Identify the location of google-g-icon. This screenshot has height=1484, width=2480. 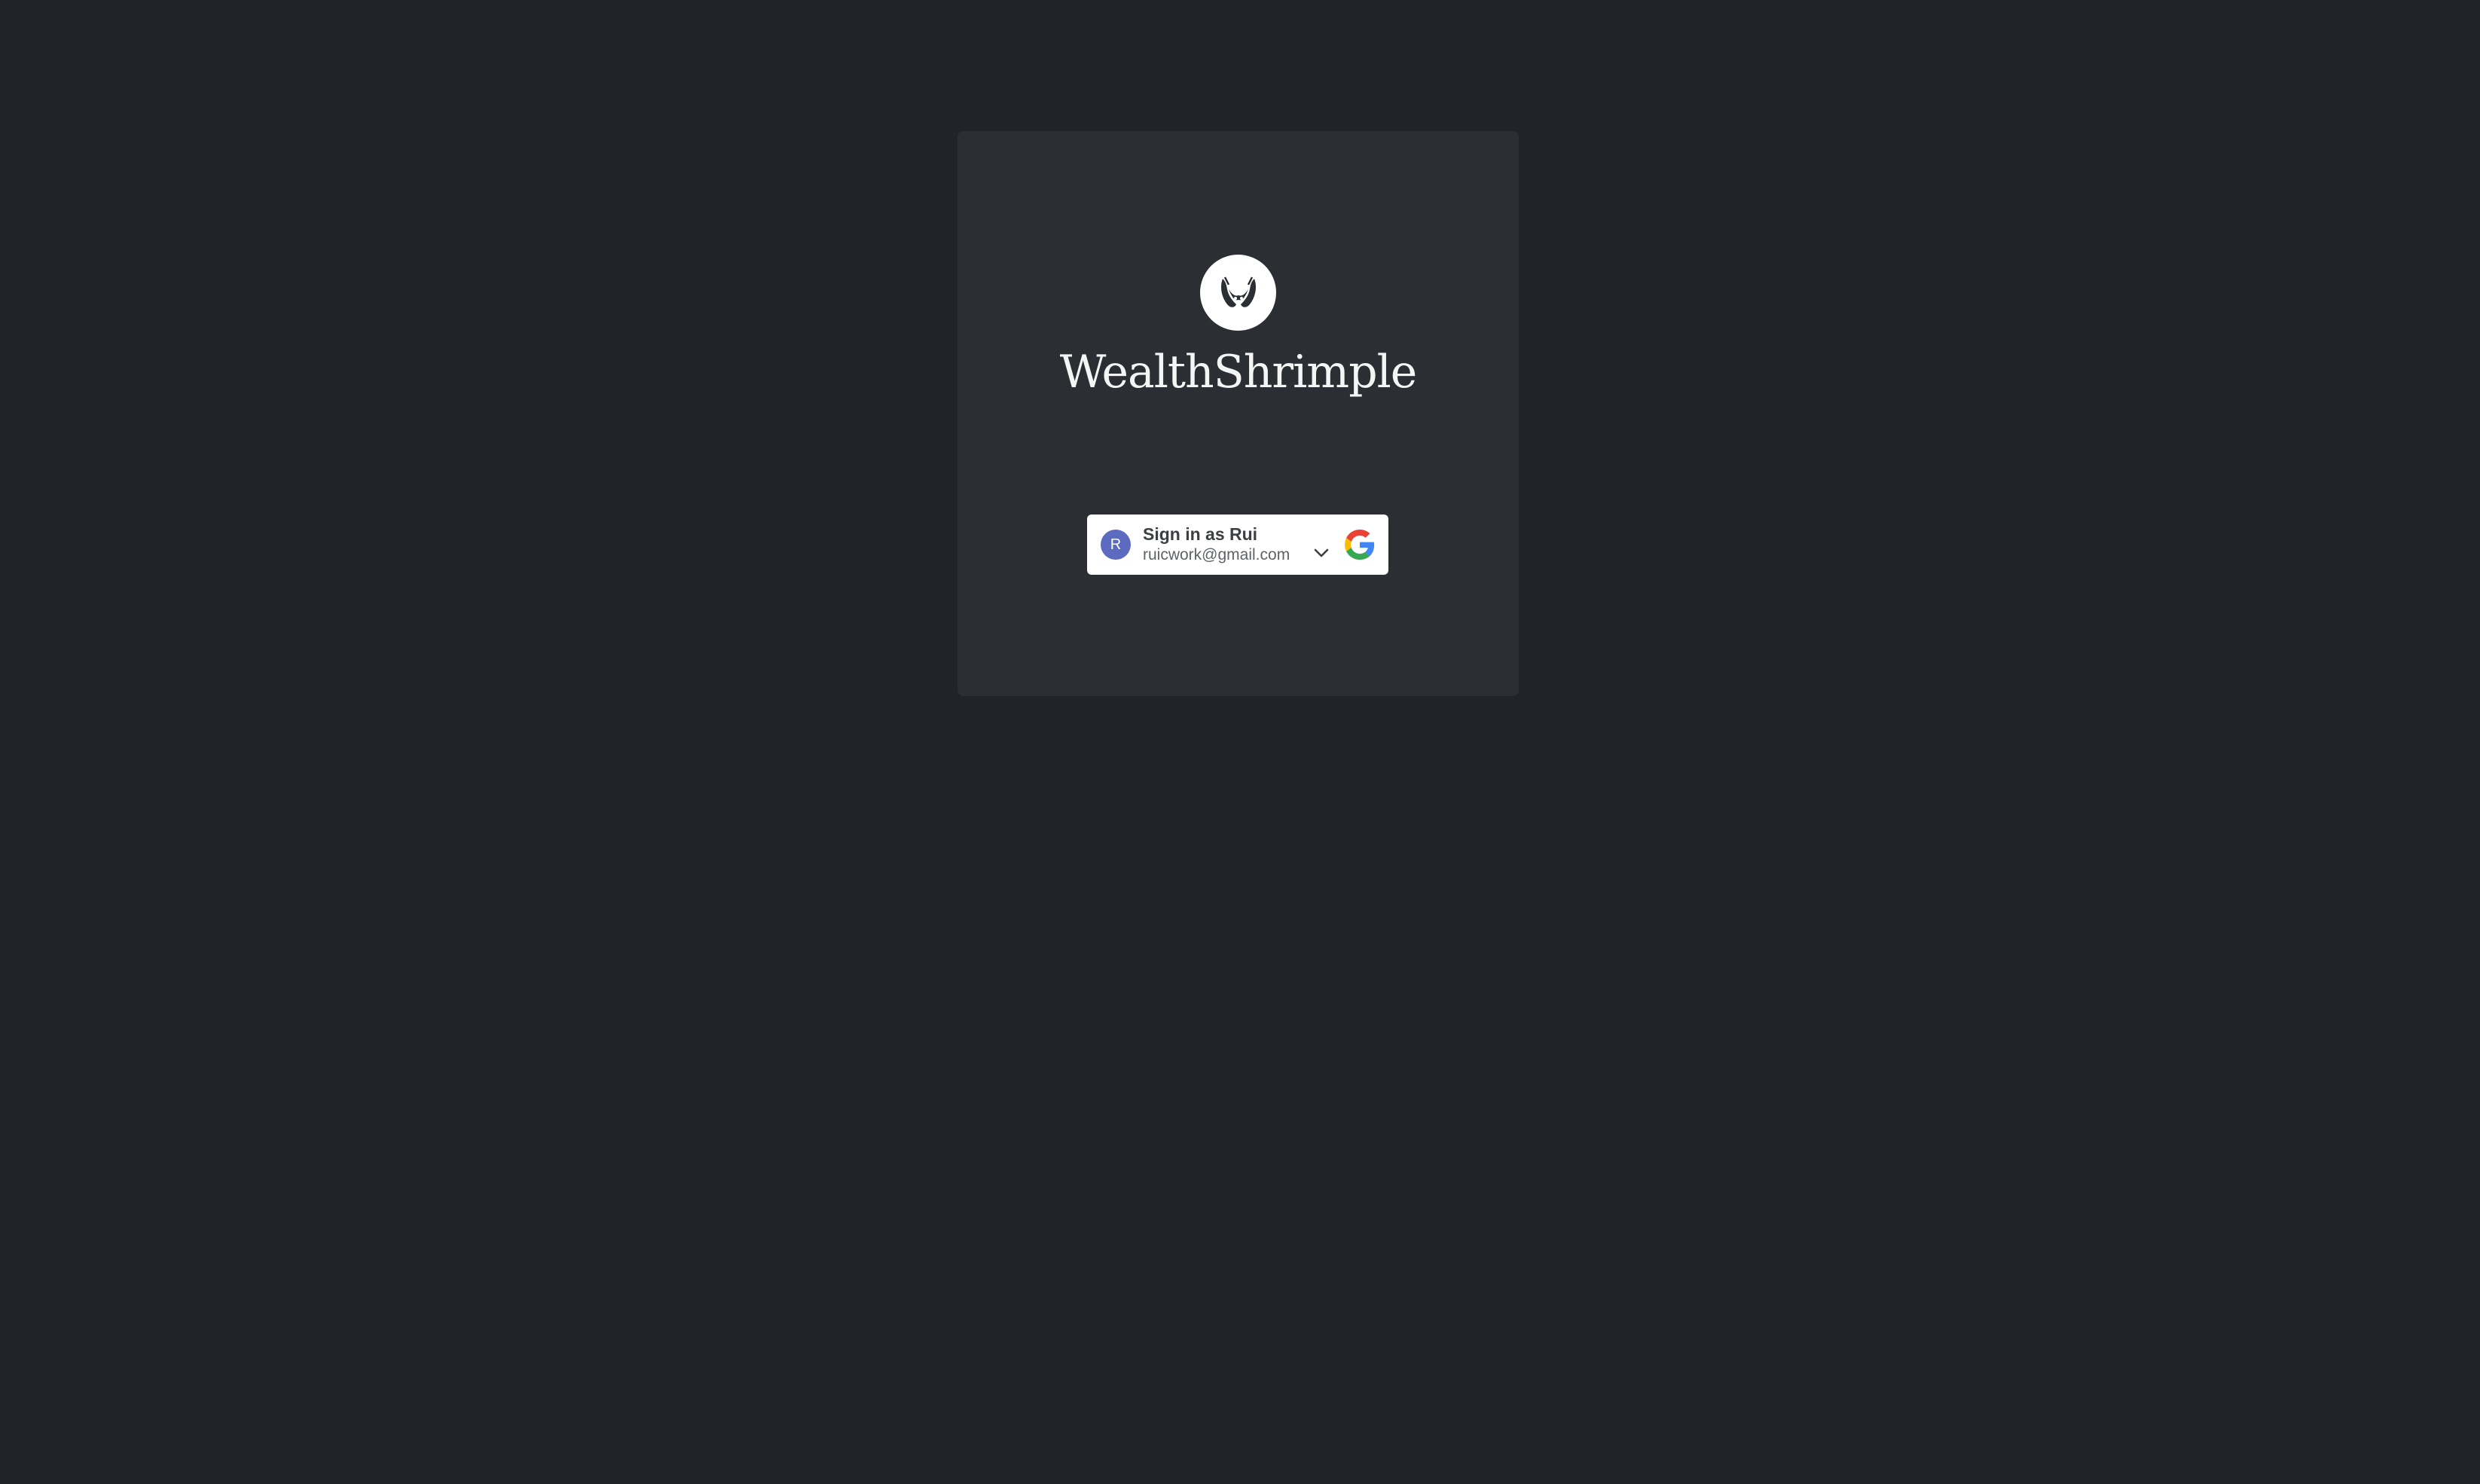
(1360, 545).